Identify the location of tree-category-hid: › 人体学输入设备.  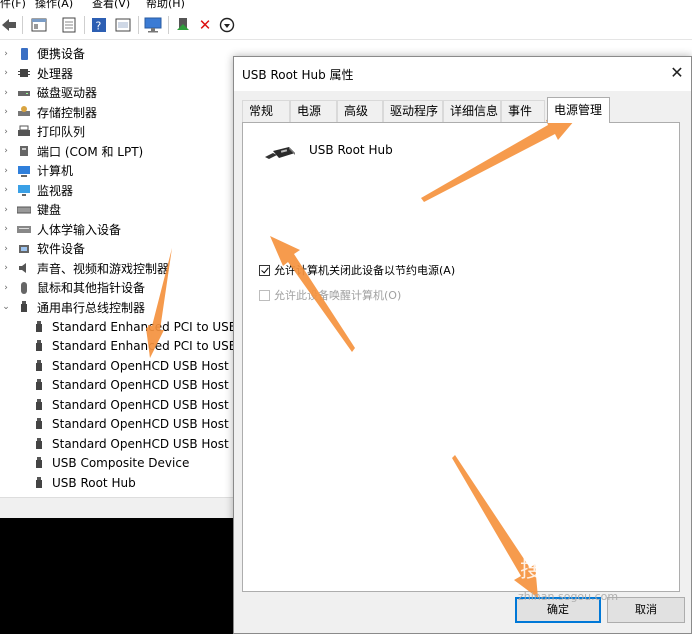
(60, 229).